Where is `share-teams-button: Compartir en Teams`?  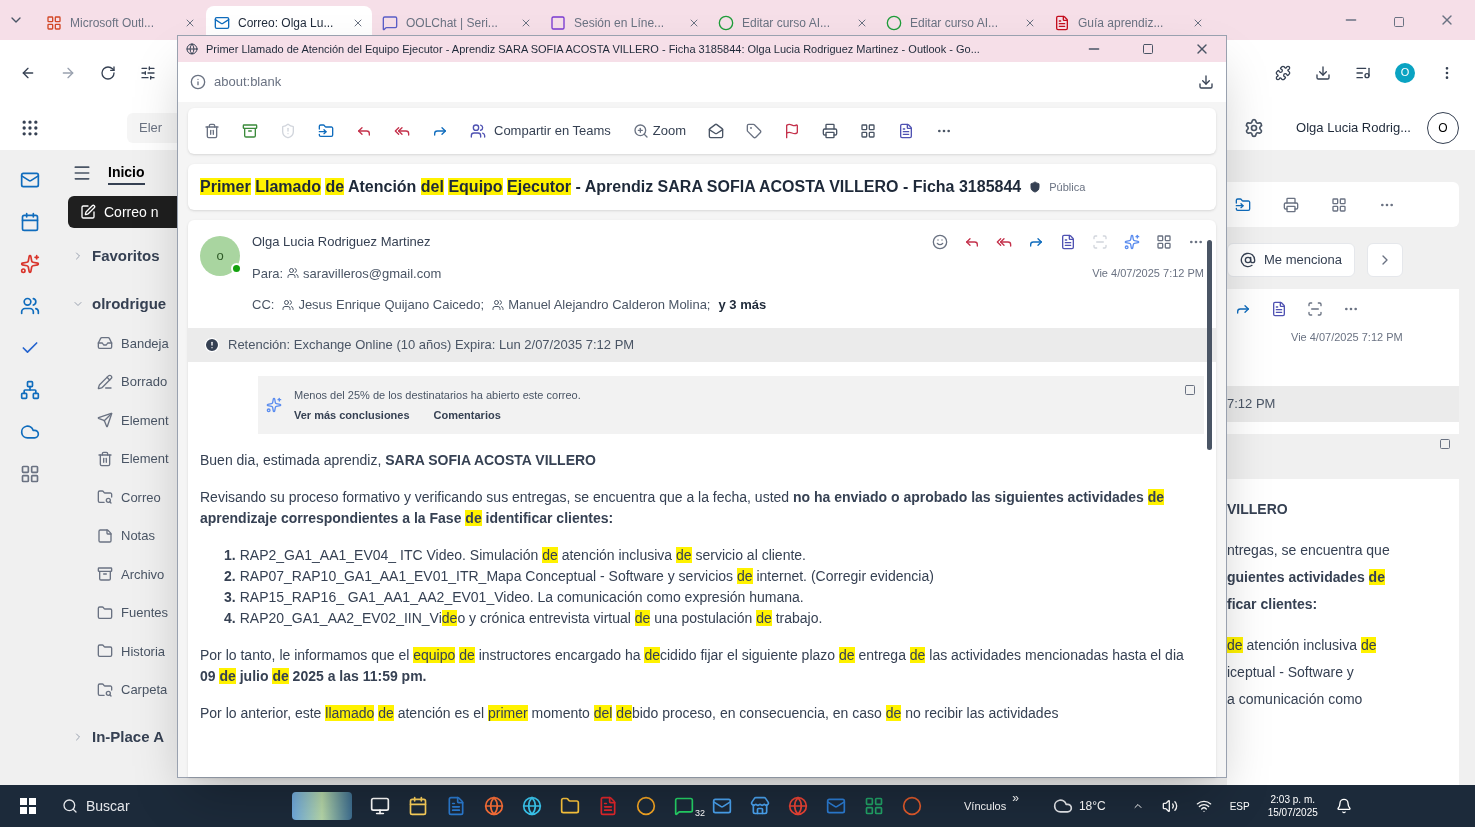 share-teams-button: Compartir en Teams is located at coordinates (540, 131).